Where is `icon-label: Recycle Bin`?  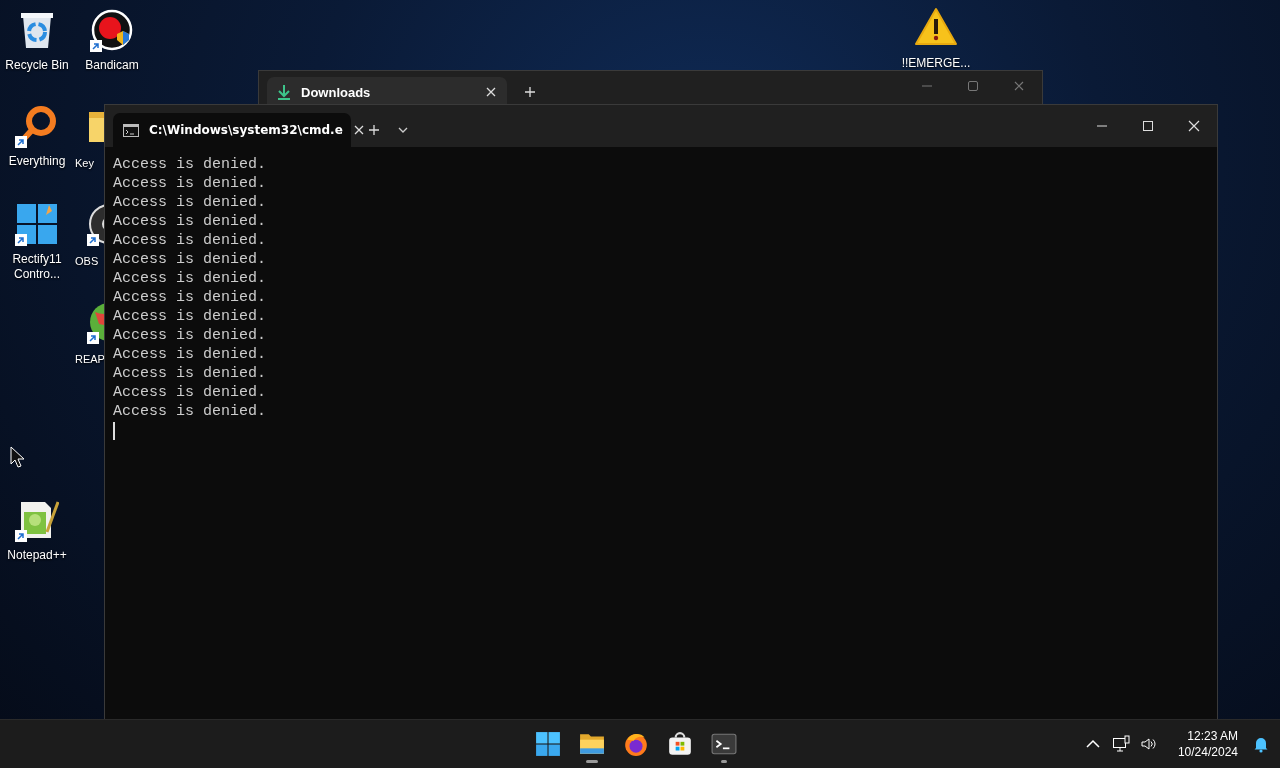 icon-label: Recycle Bin is located at coordinates (37, 65).